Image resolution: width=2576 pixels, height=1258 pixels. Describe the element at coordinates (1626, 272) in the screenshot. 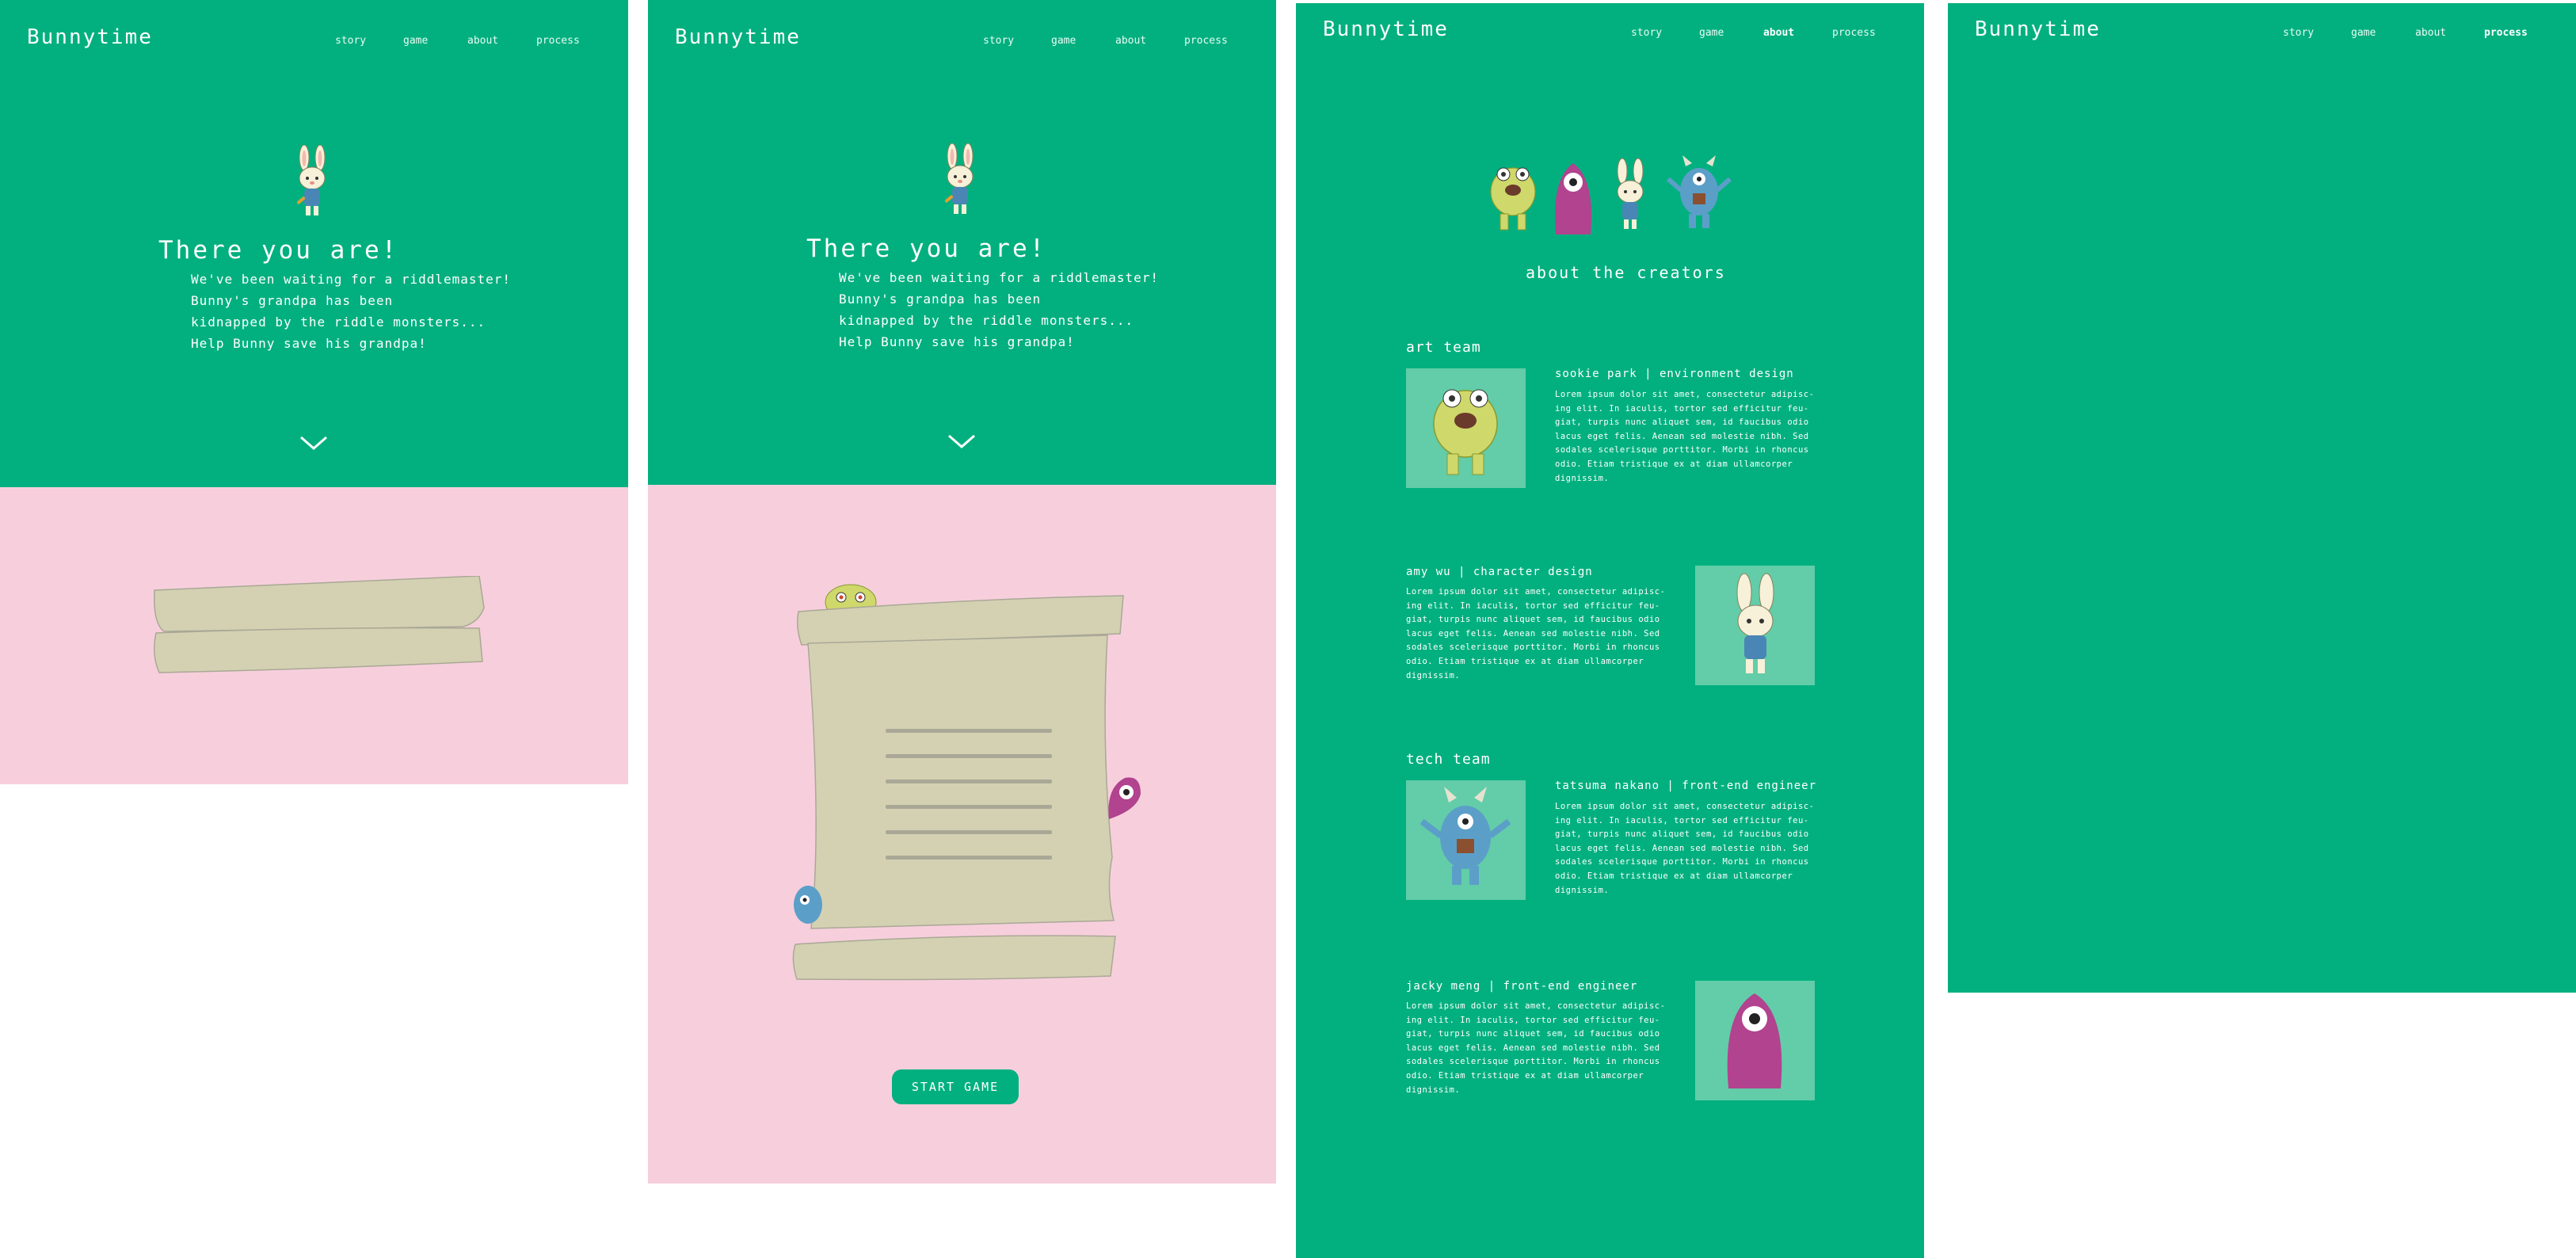

I see `about-heading: about the creators` at that location.